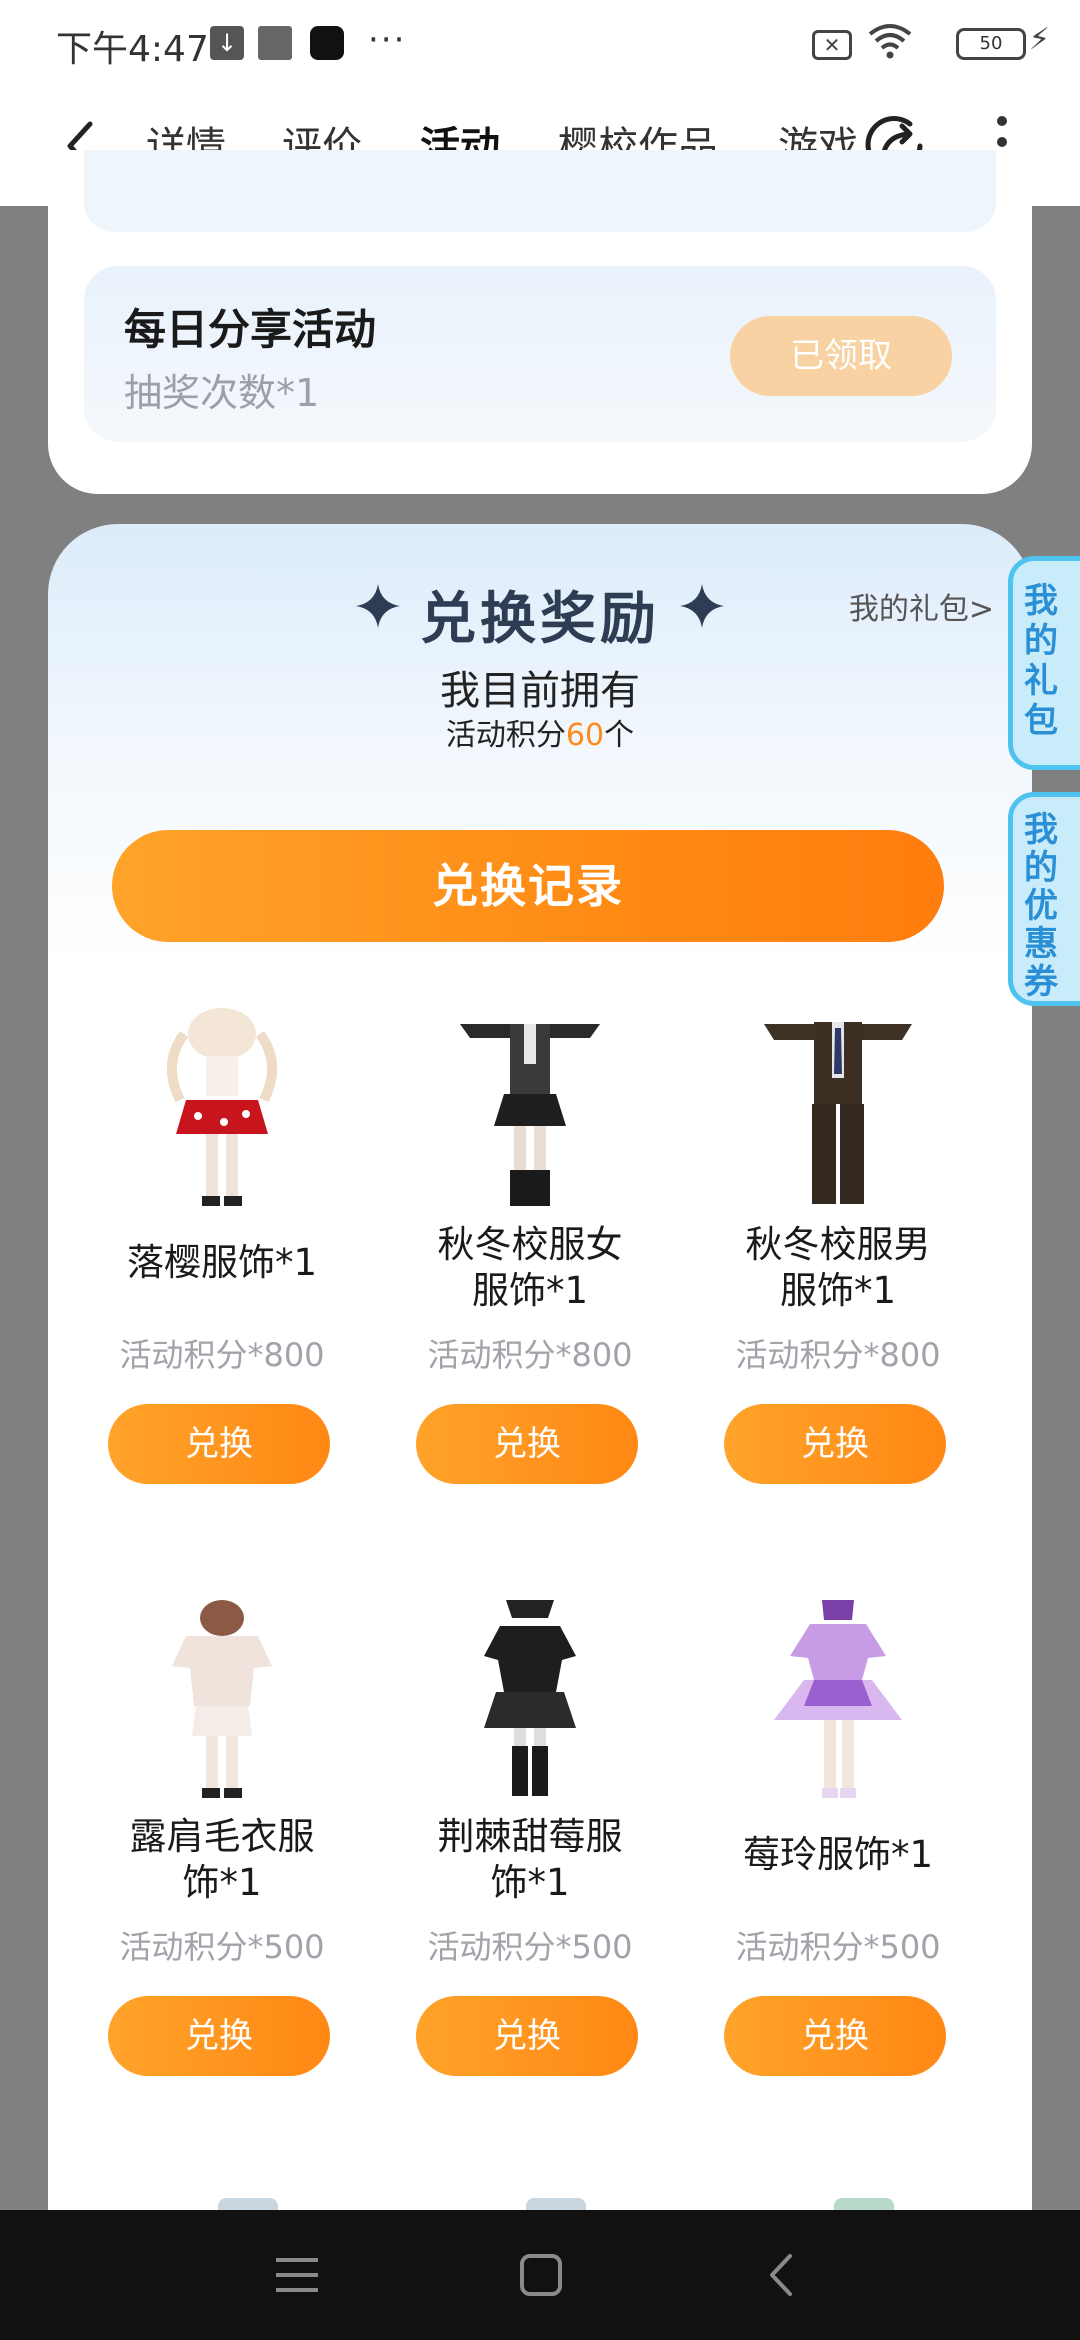 The width and height of the screenshot is (1080, 2340). What do you see at coordinates (222, 393) in the screenshot?
I see `task-reward: 抽奖次数*1` at bounding box center [222, 393].